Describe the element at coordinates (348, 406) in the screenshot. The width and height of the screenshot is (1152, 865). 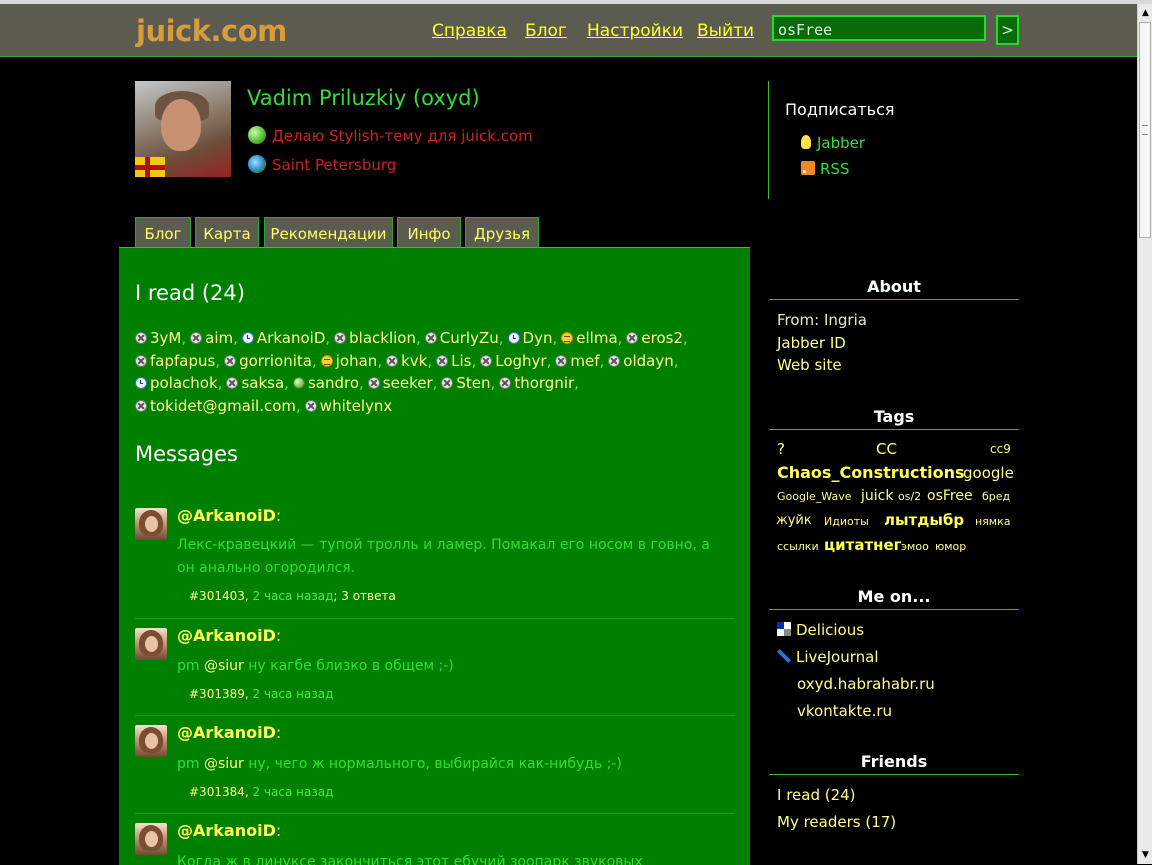
I see `friend-link: whitelynx` at that location.